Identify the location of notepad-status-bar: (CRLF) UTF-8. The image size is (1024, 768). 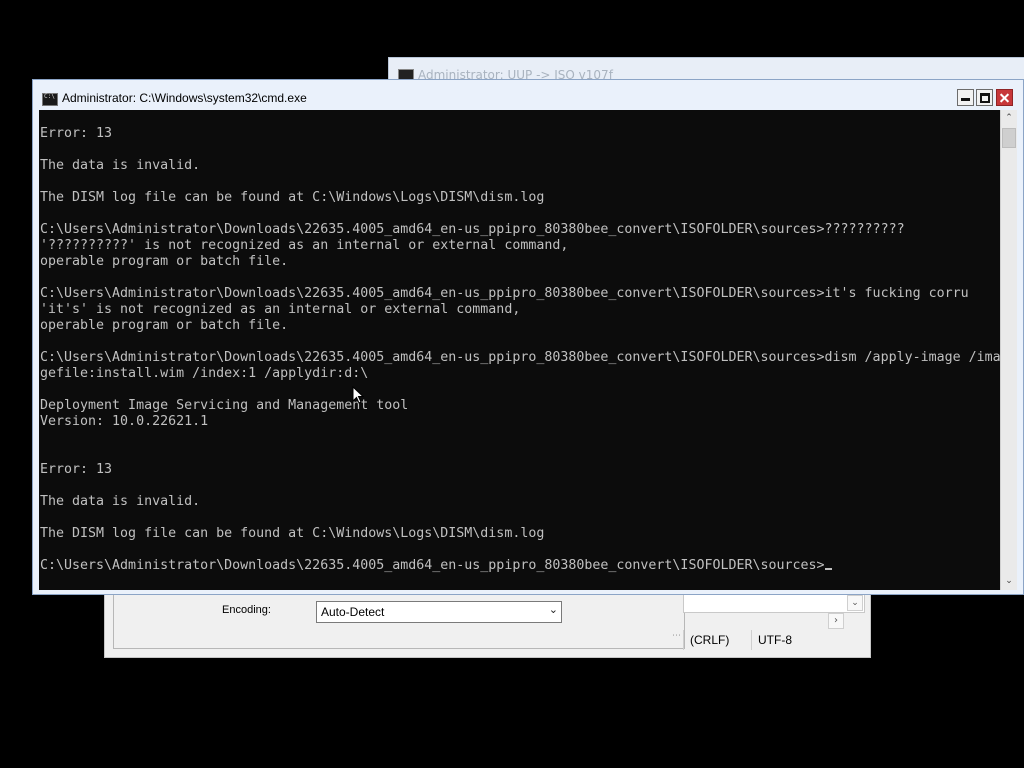
(489, 640).